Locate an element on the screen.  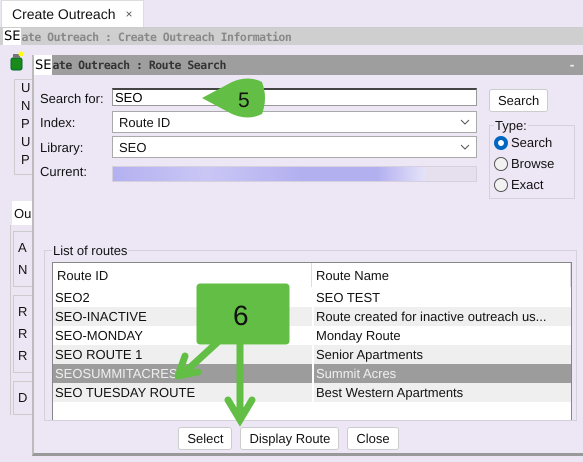
radio-label: Exact is located at coordinates (527, 184).